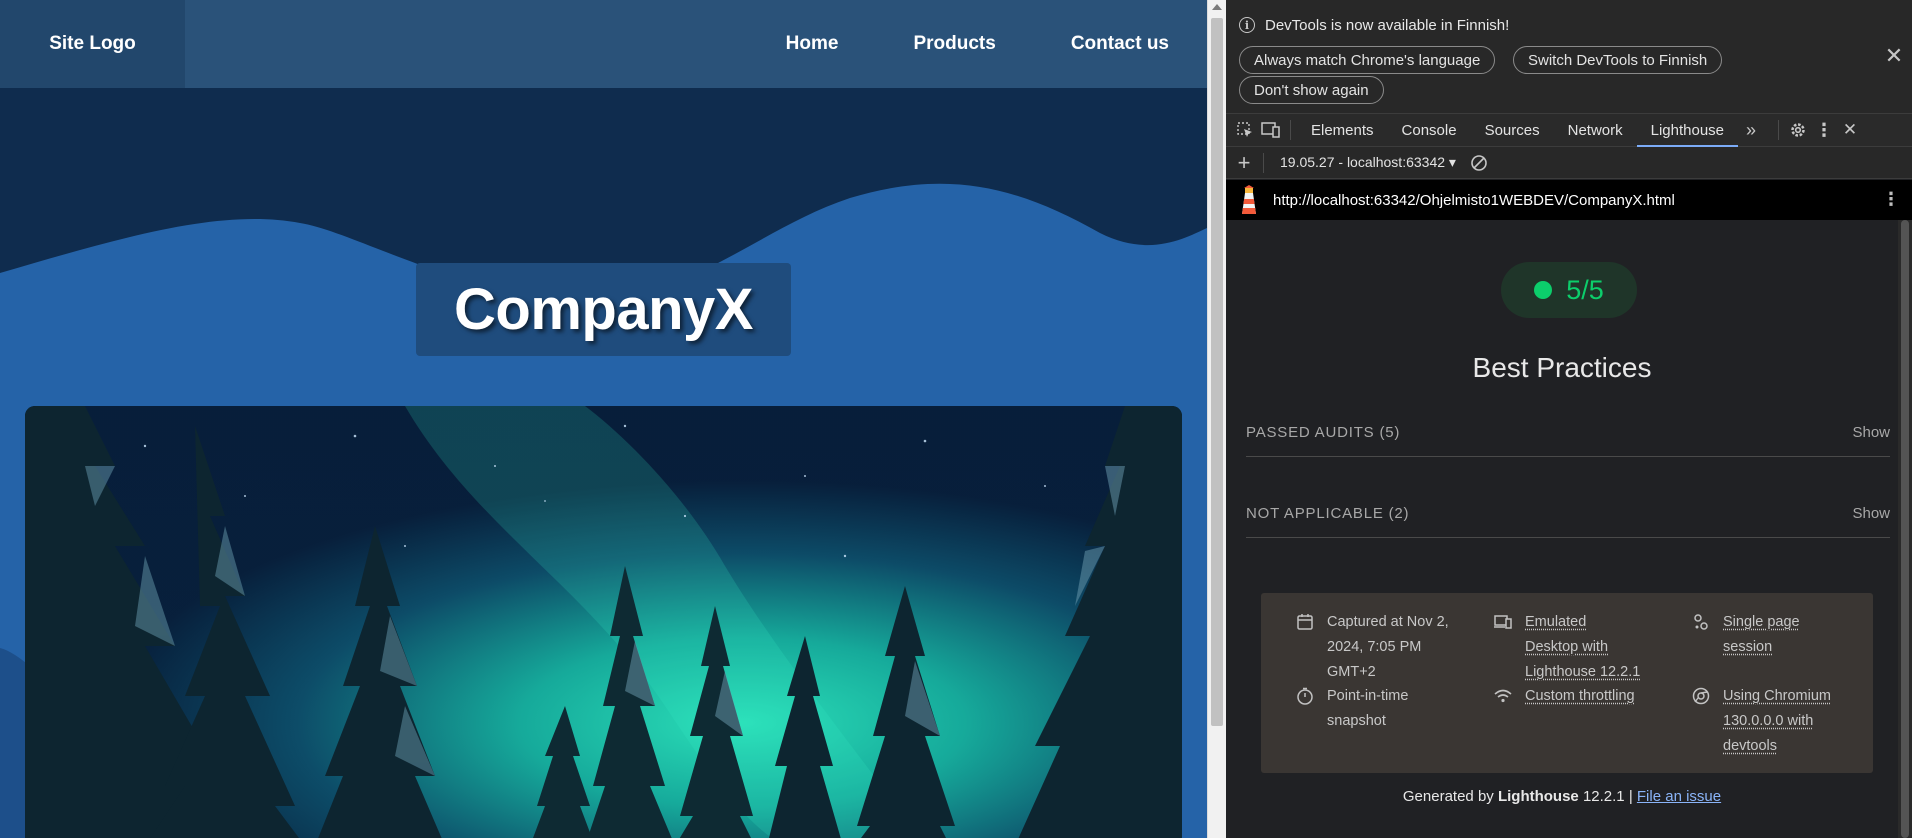 The image size is (1912, 838). I want to click on close-icon: ✕, so click(1894, 56).